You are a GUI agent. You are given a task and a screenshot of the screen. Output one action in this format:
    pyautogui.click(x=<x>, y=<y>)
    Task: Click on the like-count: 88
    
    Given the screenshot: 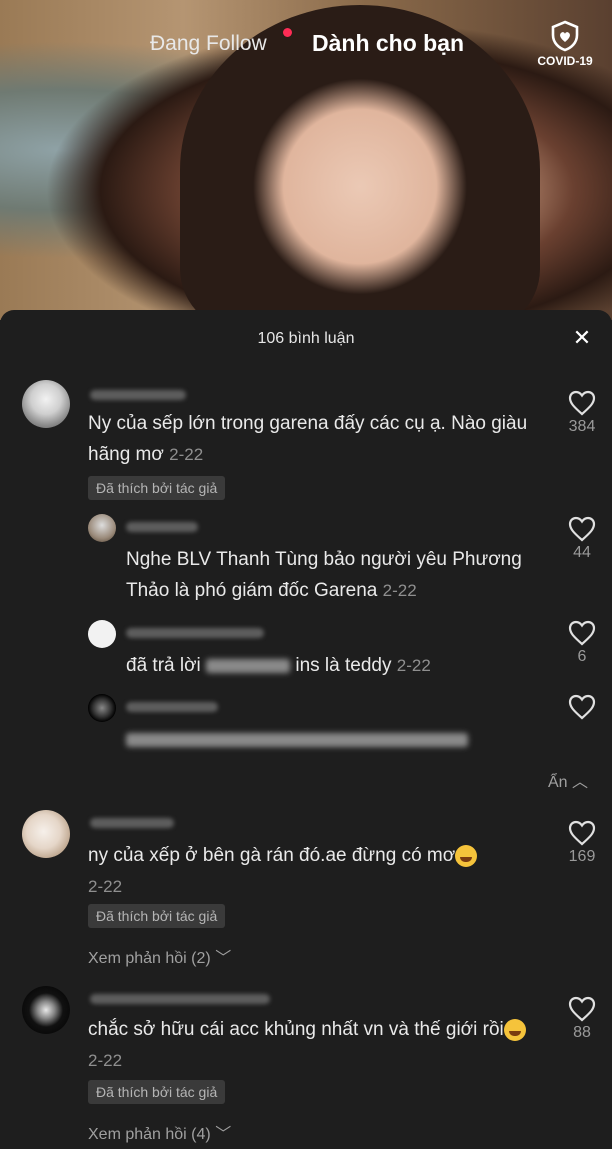 What is the action you would take?
    pyautogui.click(x=582, y=1032)
    